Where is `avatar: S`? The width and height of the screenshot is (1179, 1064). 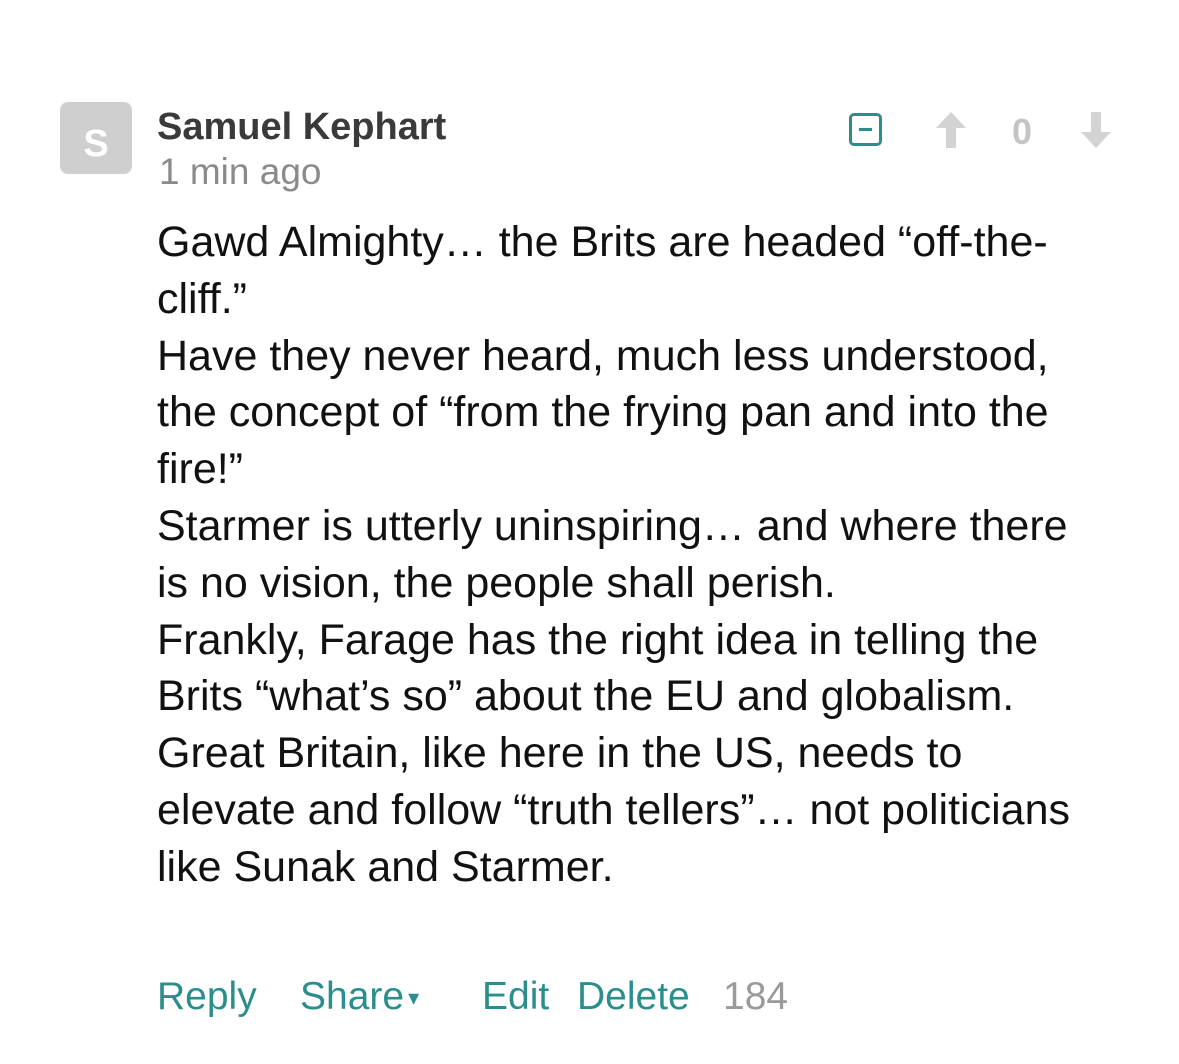 avatar: S is located at coordinates (96, 138).